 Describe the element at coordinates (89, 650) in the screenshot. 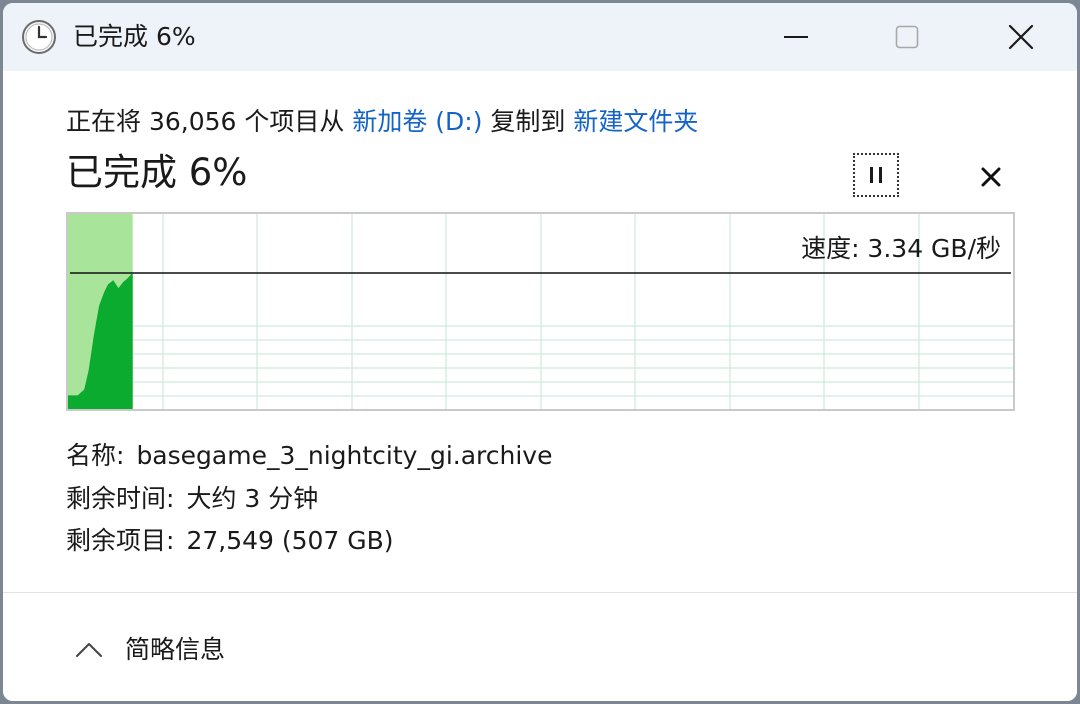

I see `chevron-up-icon` at that location.